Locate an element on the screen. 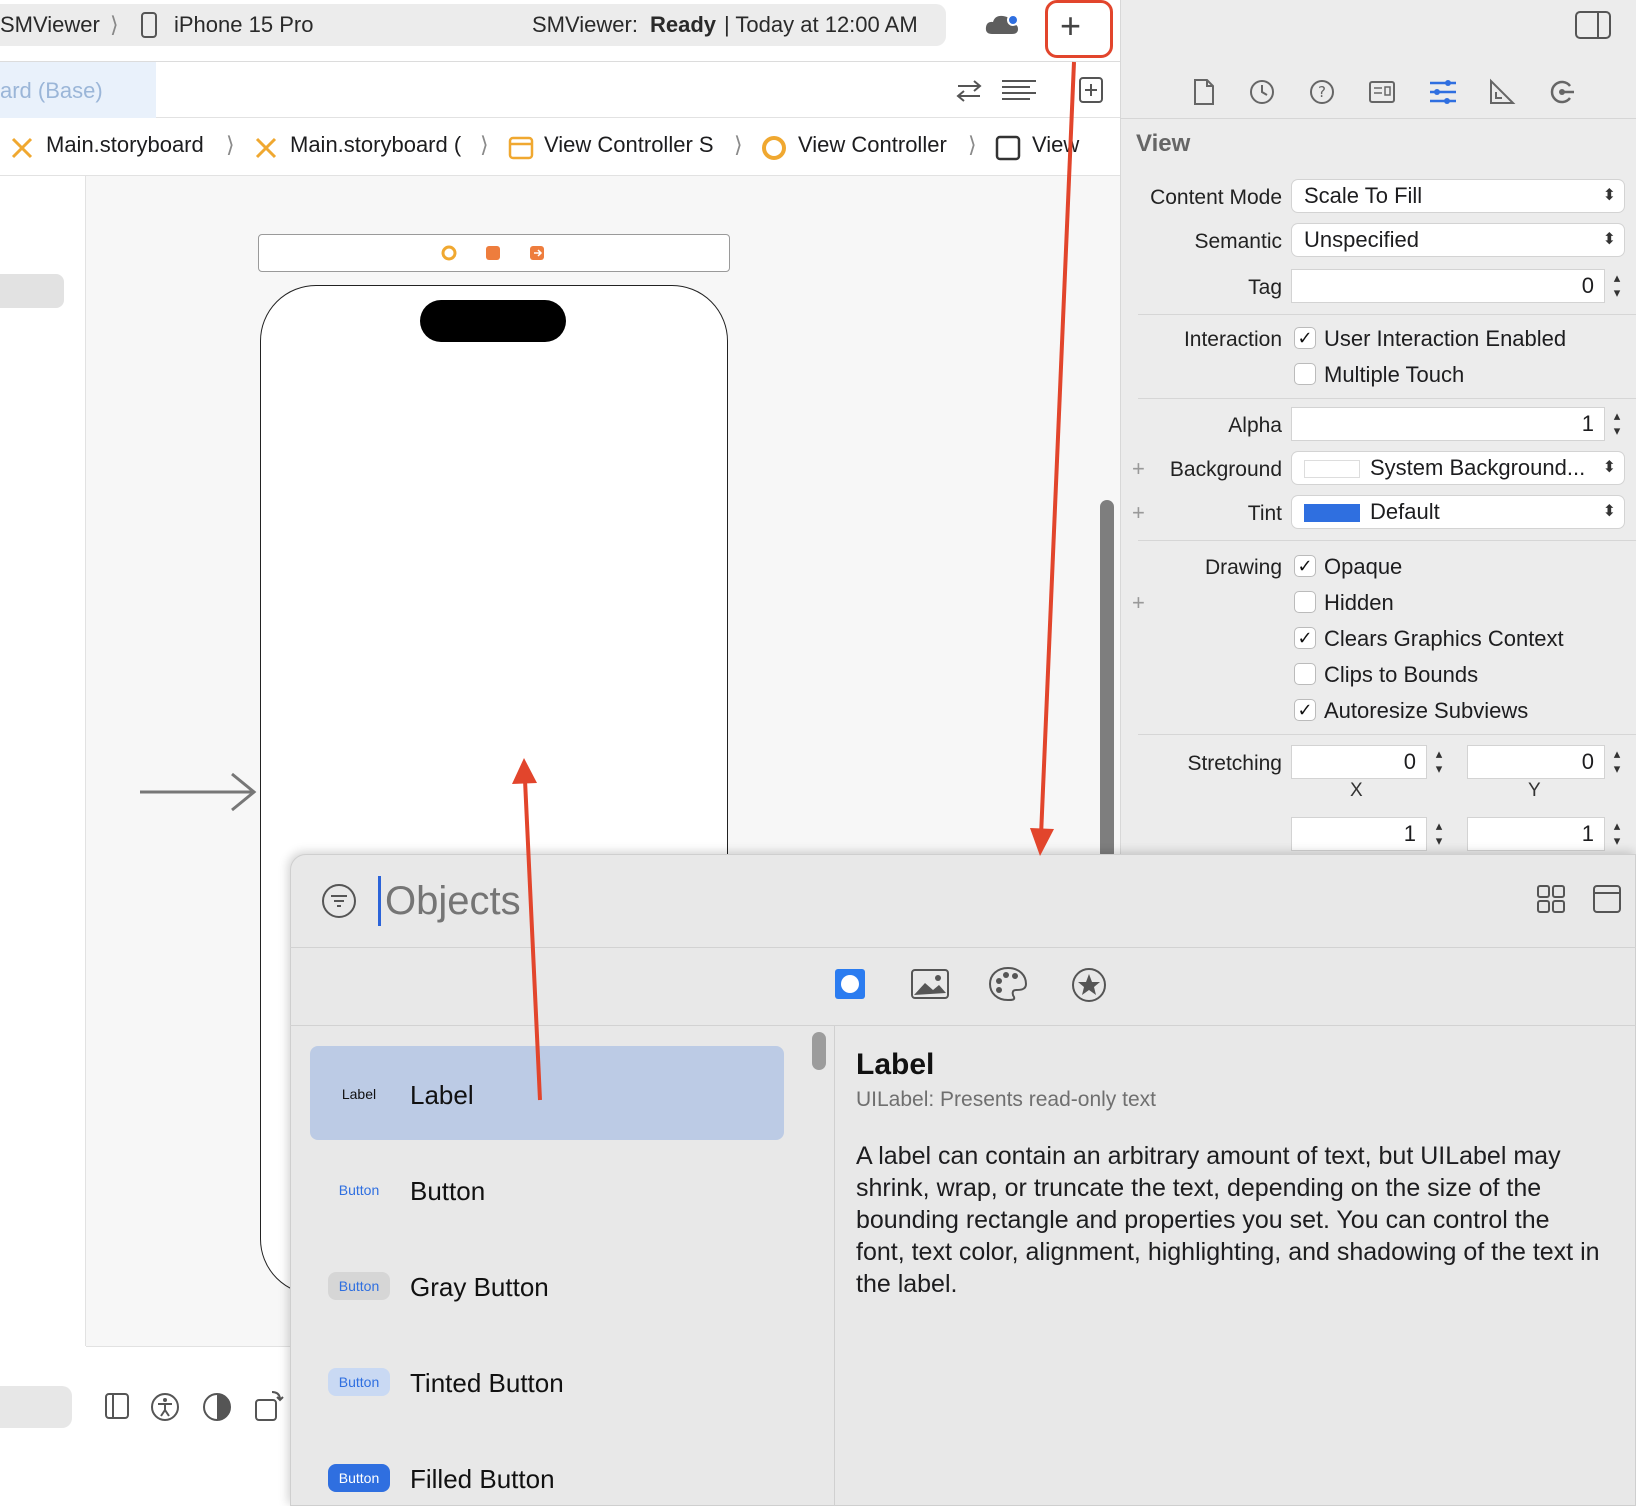 This screenshot has width=1636, height=1506. stretching-height-stepper: ▴ ▾ is located at coordinates (1617, 834).